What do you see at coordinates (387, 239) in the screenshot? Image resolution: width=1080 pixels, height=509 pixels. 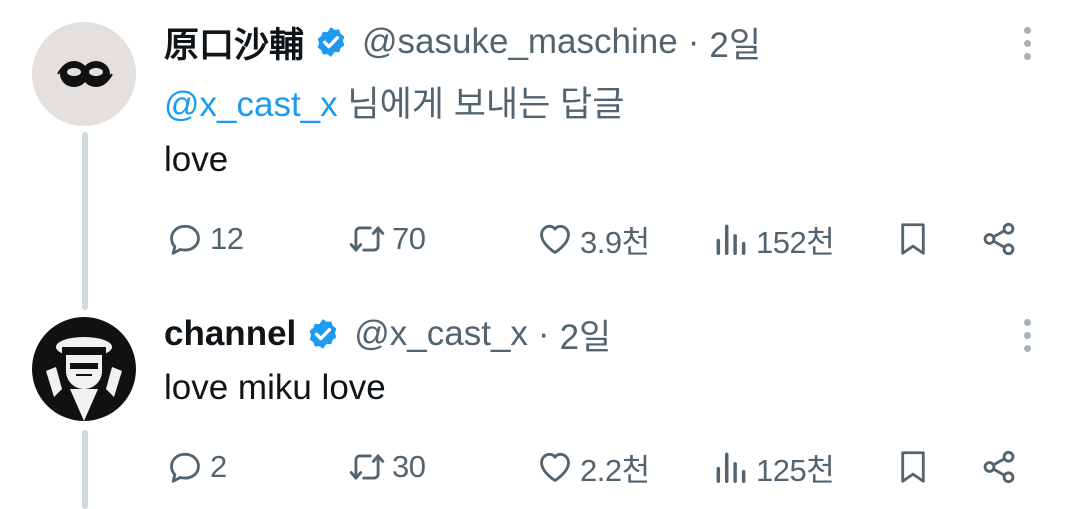 I see `repost-button: 70` at bounding box center [387, 239].